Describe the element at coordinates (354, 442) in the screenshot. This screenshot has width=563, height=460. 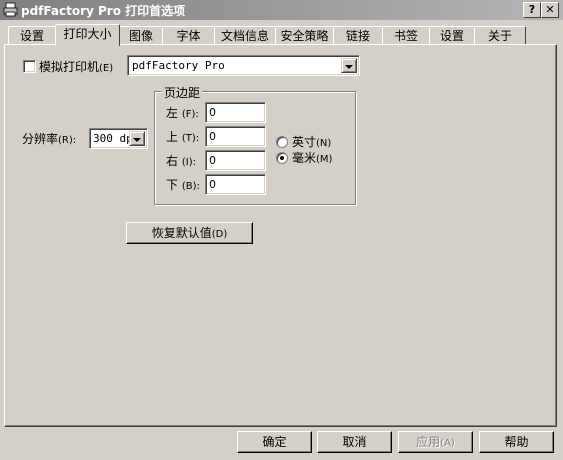
I see `cancel-button: 取消` at that location.